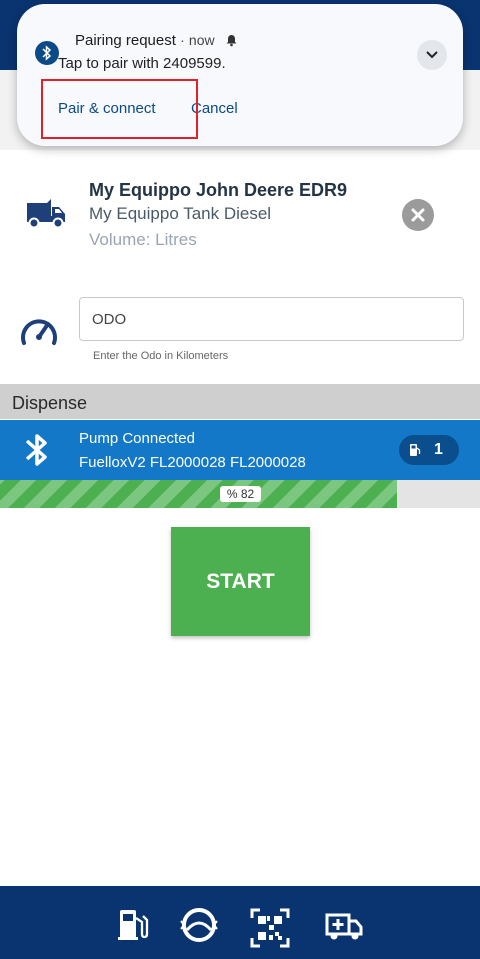  I want to click on notification-header: Pairing request · now, so click(156, 41).